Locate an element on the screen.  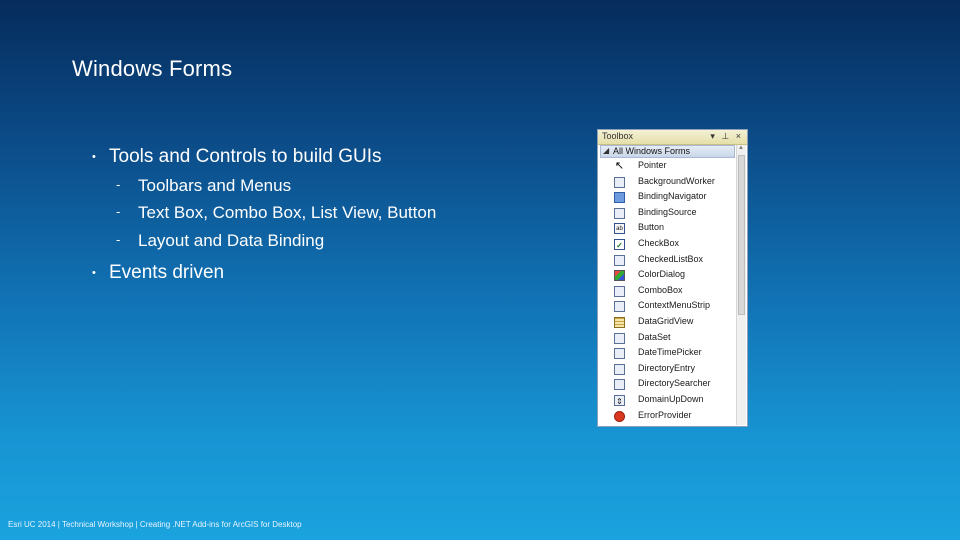
data-grid-view-icon is located at coordinates (619, 322).